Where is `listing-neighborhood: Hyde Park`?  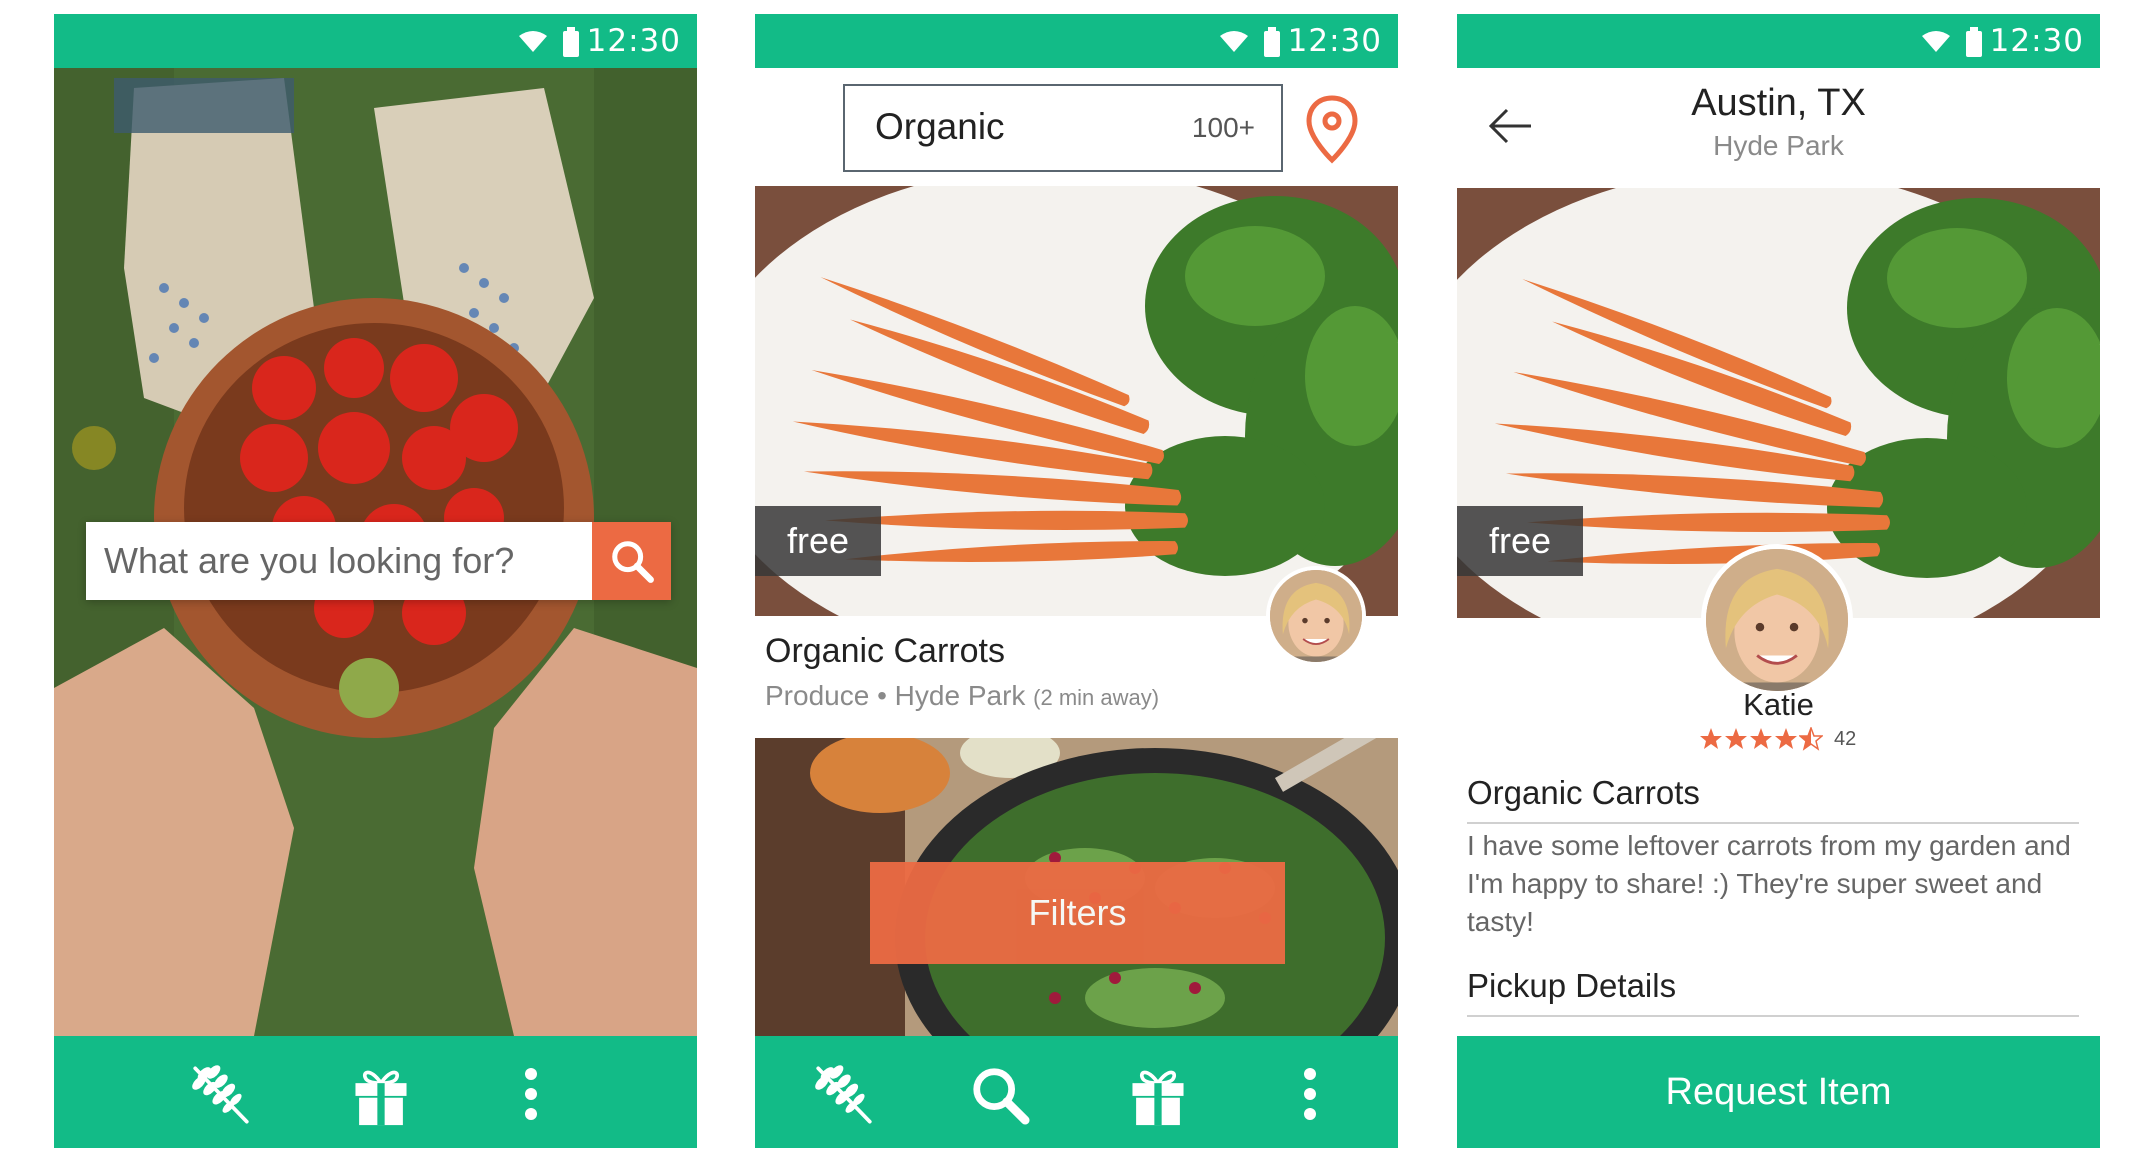 listing-neighborhood: Hyde Park is located at coordinates (960, 695).